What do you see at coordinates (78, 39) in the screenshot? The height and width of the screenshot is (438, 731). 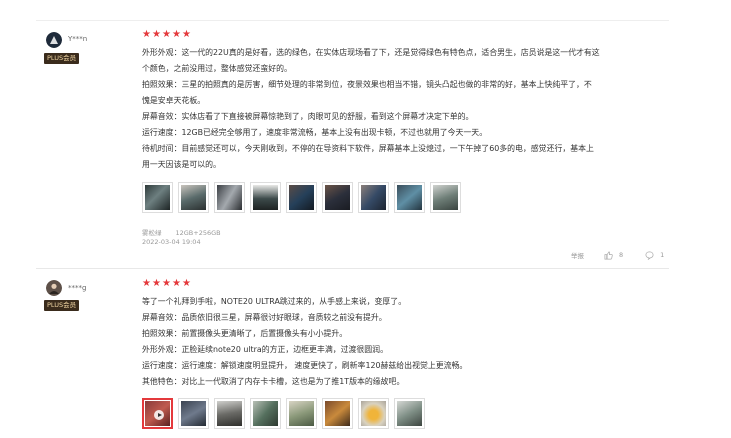 I see `username: Y***n` at bounding box center [78, 39].